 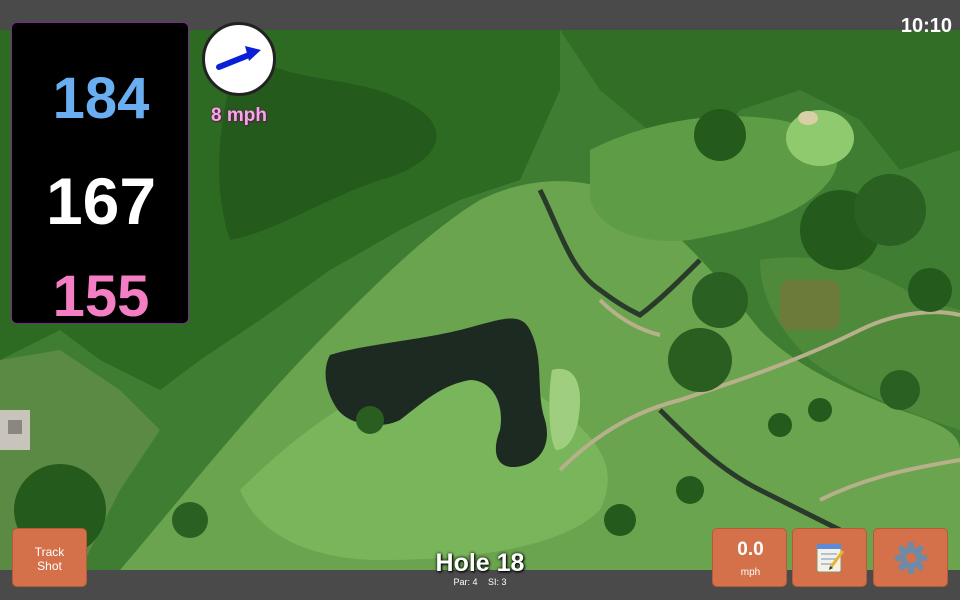 I want to click on back-distance: 184, so click(x=101, y=98).